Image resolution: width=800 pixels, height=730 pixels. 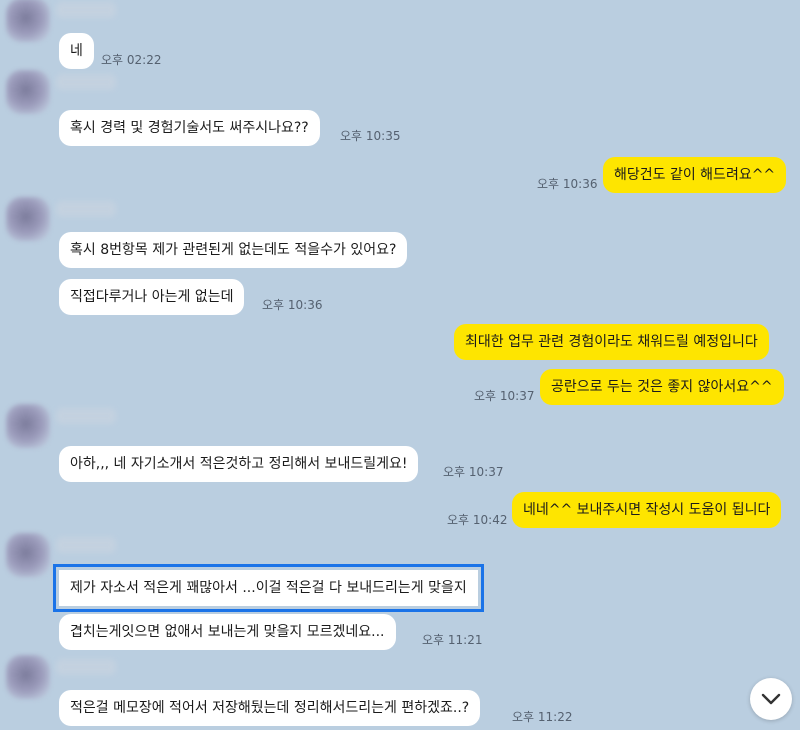 I want to click on message-time: 오후 02:22, so click(x=131, y=60).